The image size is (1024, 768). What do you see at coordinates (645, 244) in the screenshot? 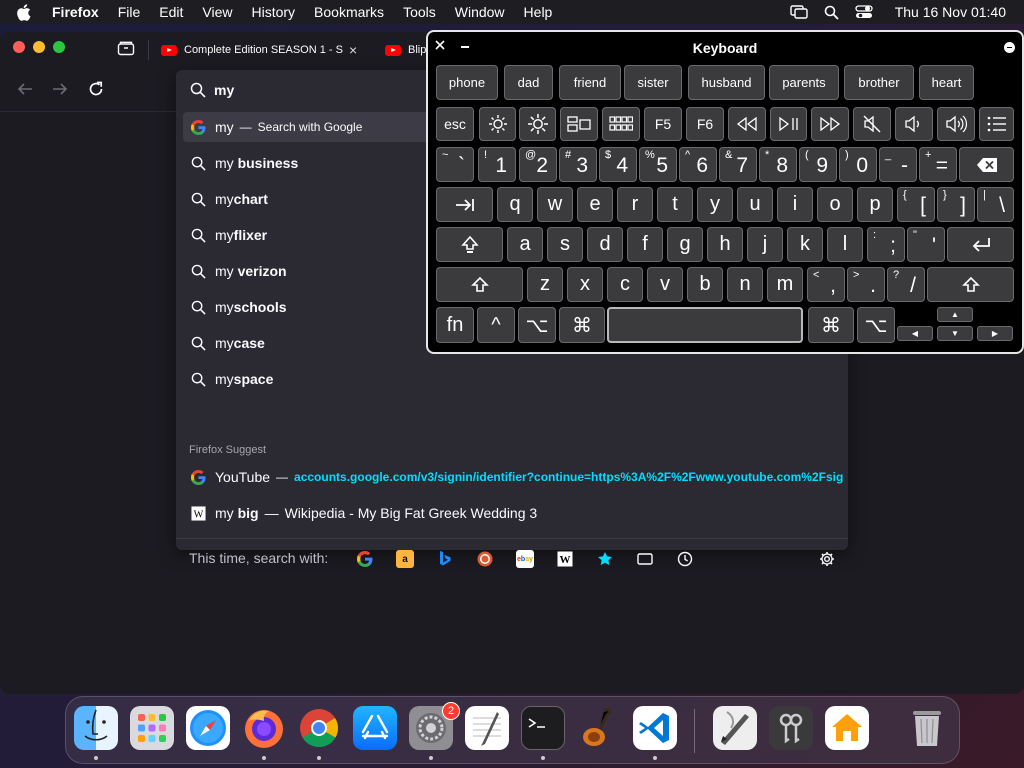
I see `key-f: f` at bounding box center [645, 244].